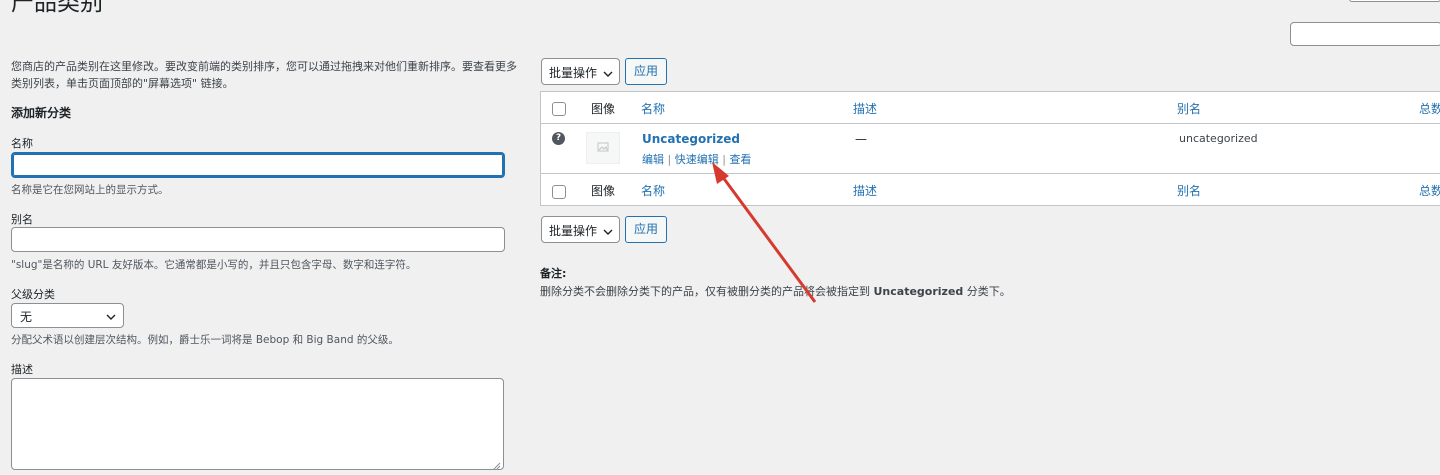  I want to click on slug-field, so click(258, 239).